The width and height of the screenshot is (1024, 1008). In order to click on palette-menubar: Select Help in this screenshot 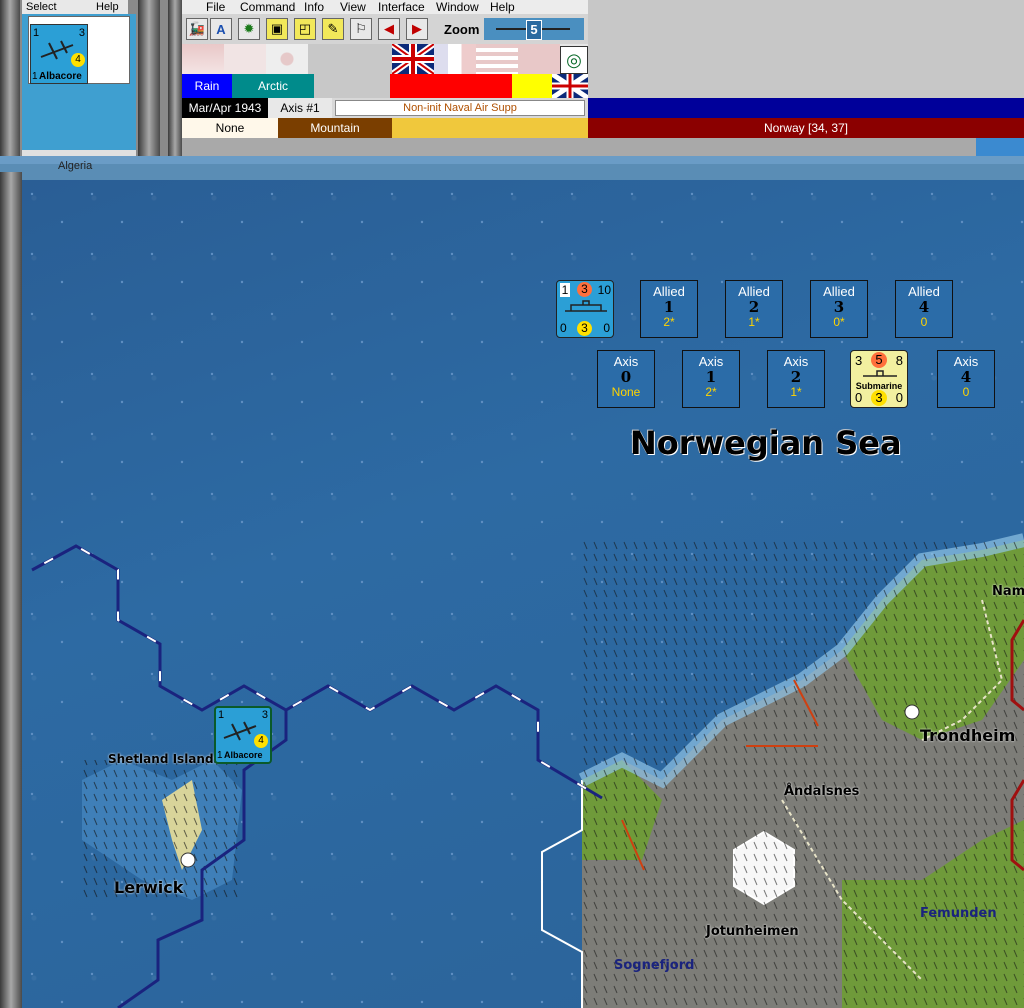, I will do `click(75, 7)`.